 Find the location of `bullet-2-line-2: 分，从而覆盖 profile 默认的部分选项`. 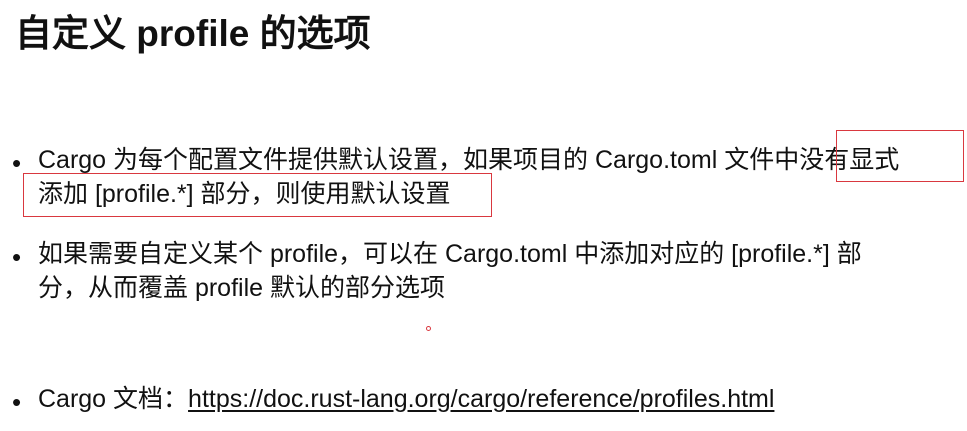

bullet-2-line-2: 分，从而覆盖 profile 默认的部分选项 is located at coordinates (241, 288).